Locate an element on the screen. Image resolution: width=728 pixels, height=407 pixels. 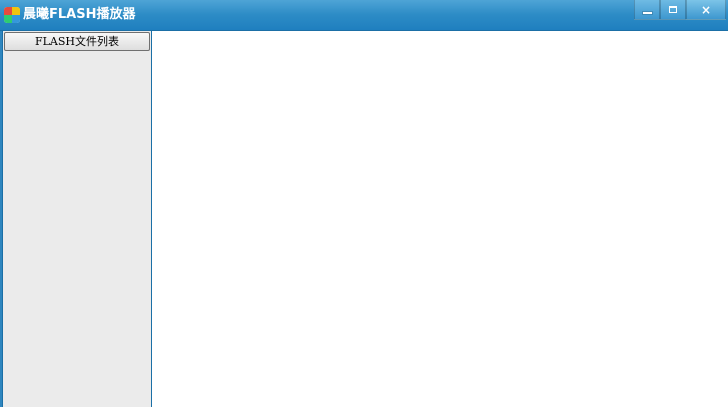
window-title: 晨曦FLASH播放器 is located at coordinates (79, 14).